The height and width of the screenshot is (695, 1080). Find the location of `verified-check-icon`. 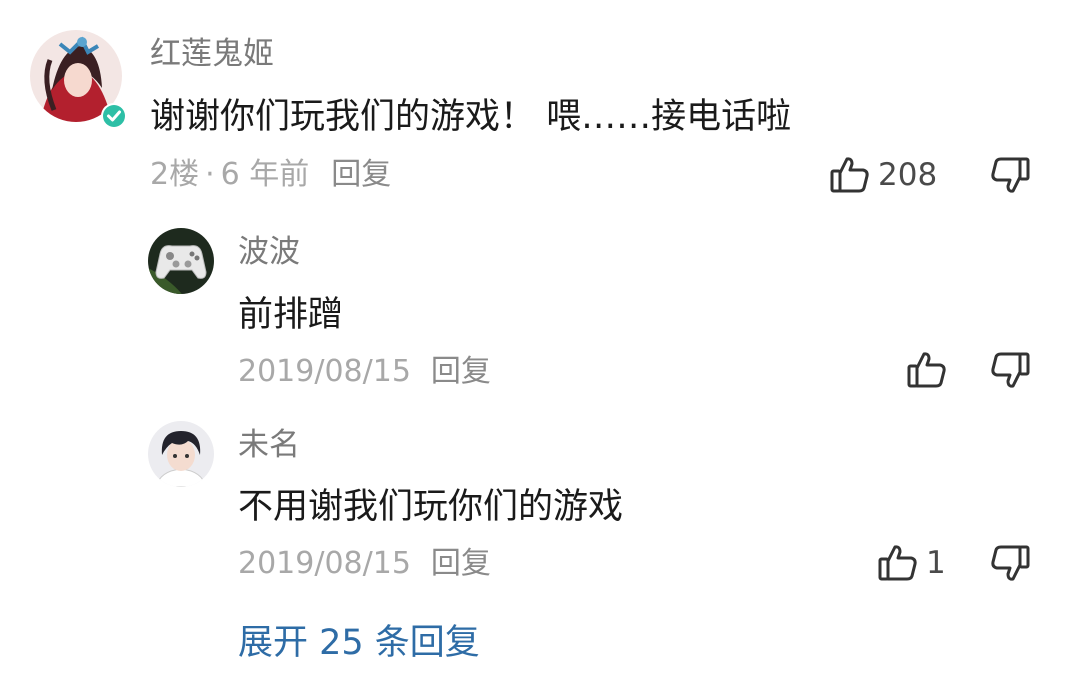

verified-check-icon is located at coordinates (114, 116).